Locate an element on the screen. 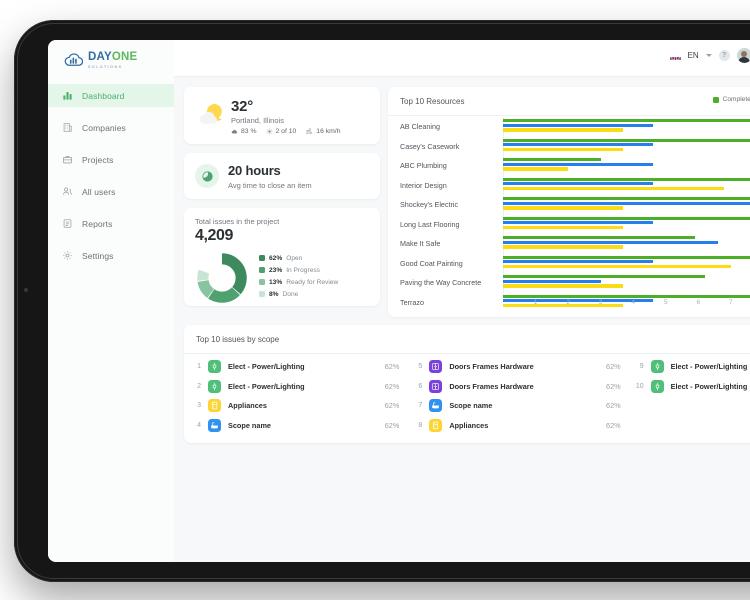 This screenshot has width=750, height=600. list-item: 5 Doors Frames Hardware 62% is located at coordinates (516, 367).